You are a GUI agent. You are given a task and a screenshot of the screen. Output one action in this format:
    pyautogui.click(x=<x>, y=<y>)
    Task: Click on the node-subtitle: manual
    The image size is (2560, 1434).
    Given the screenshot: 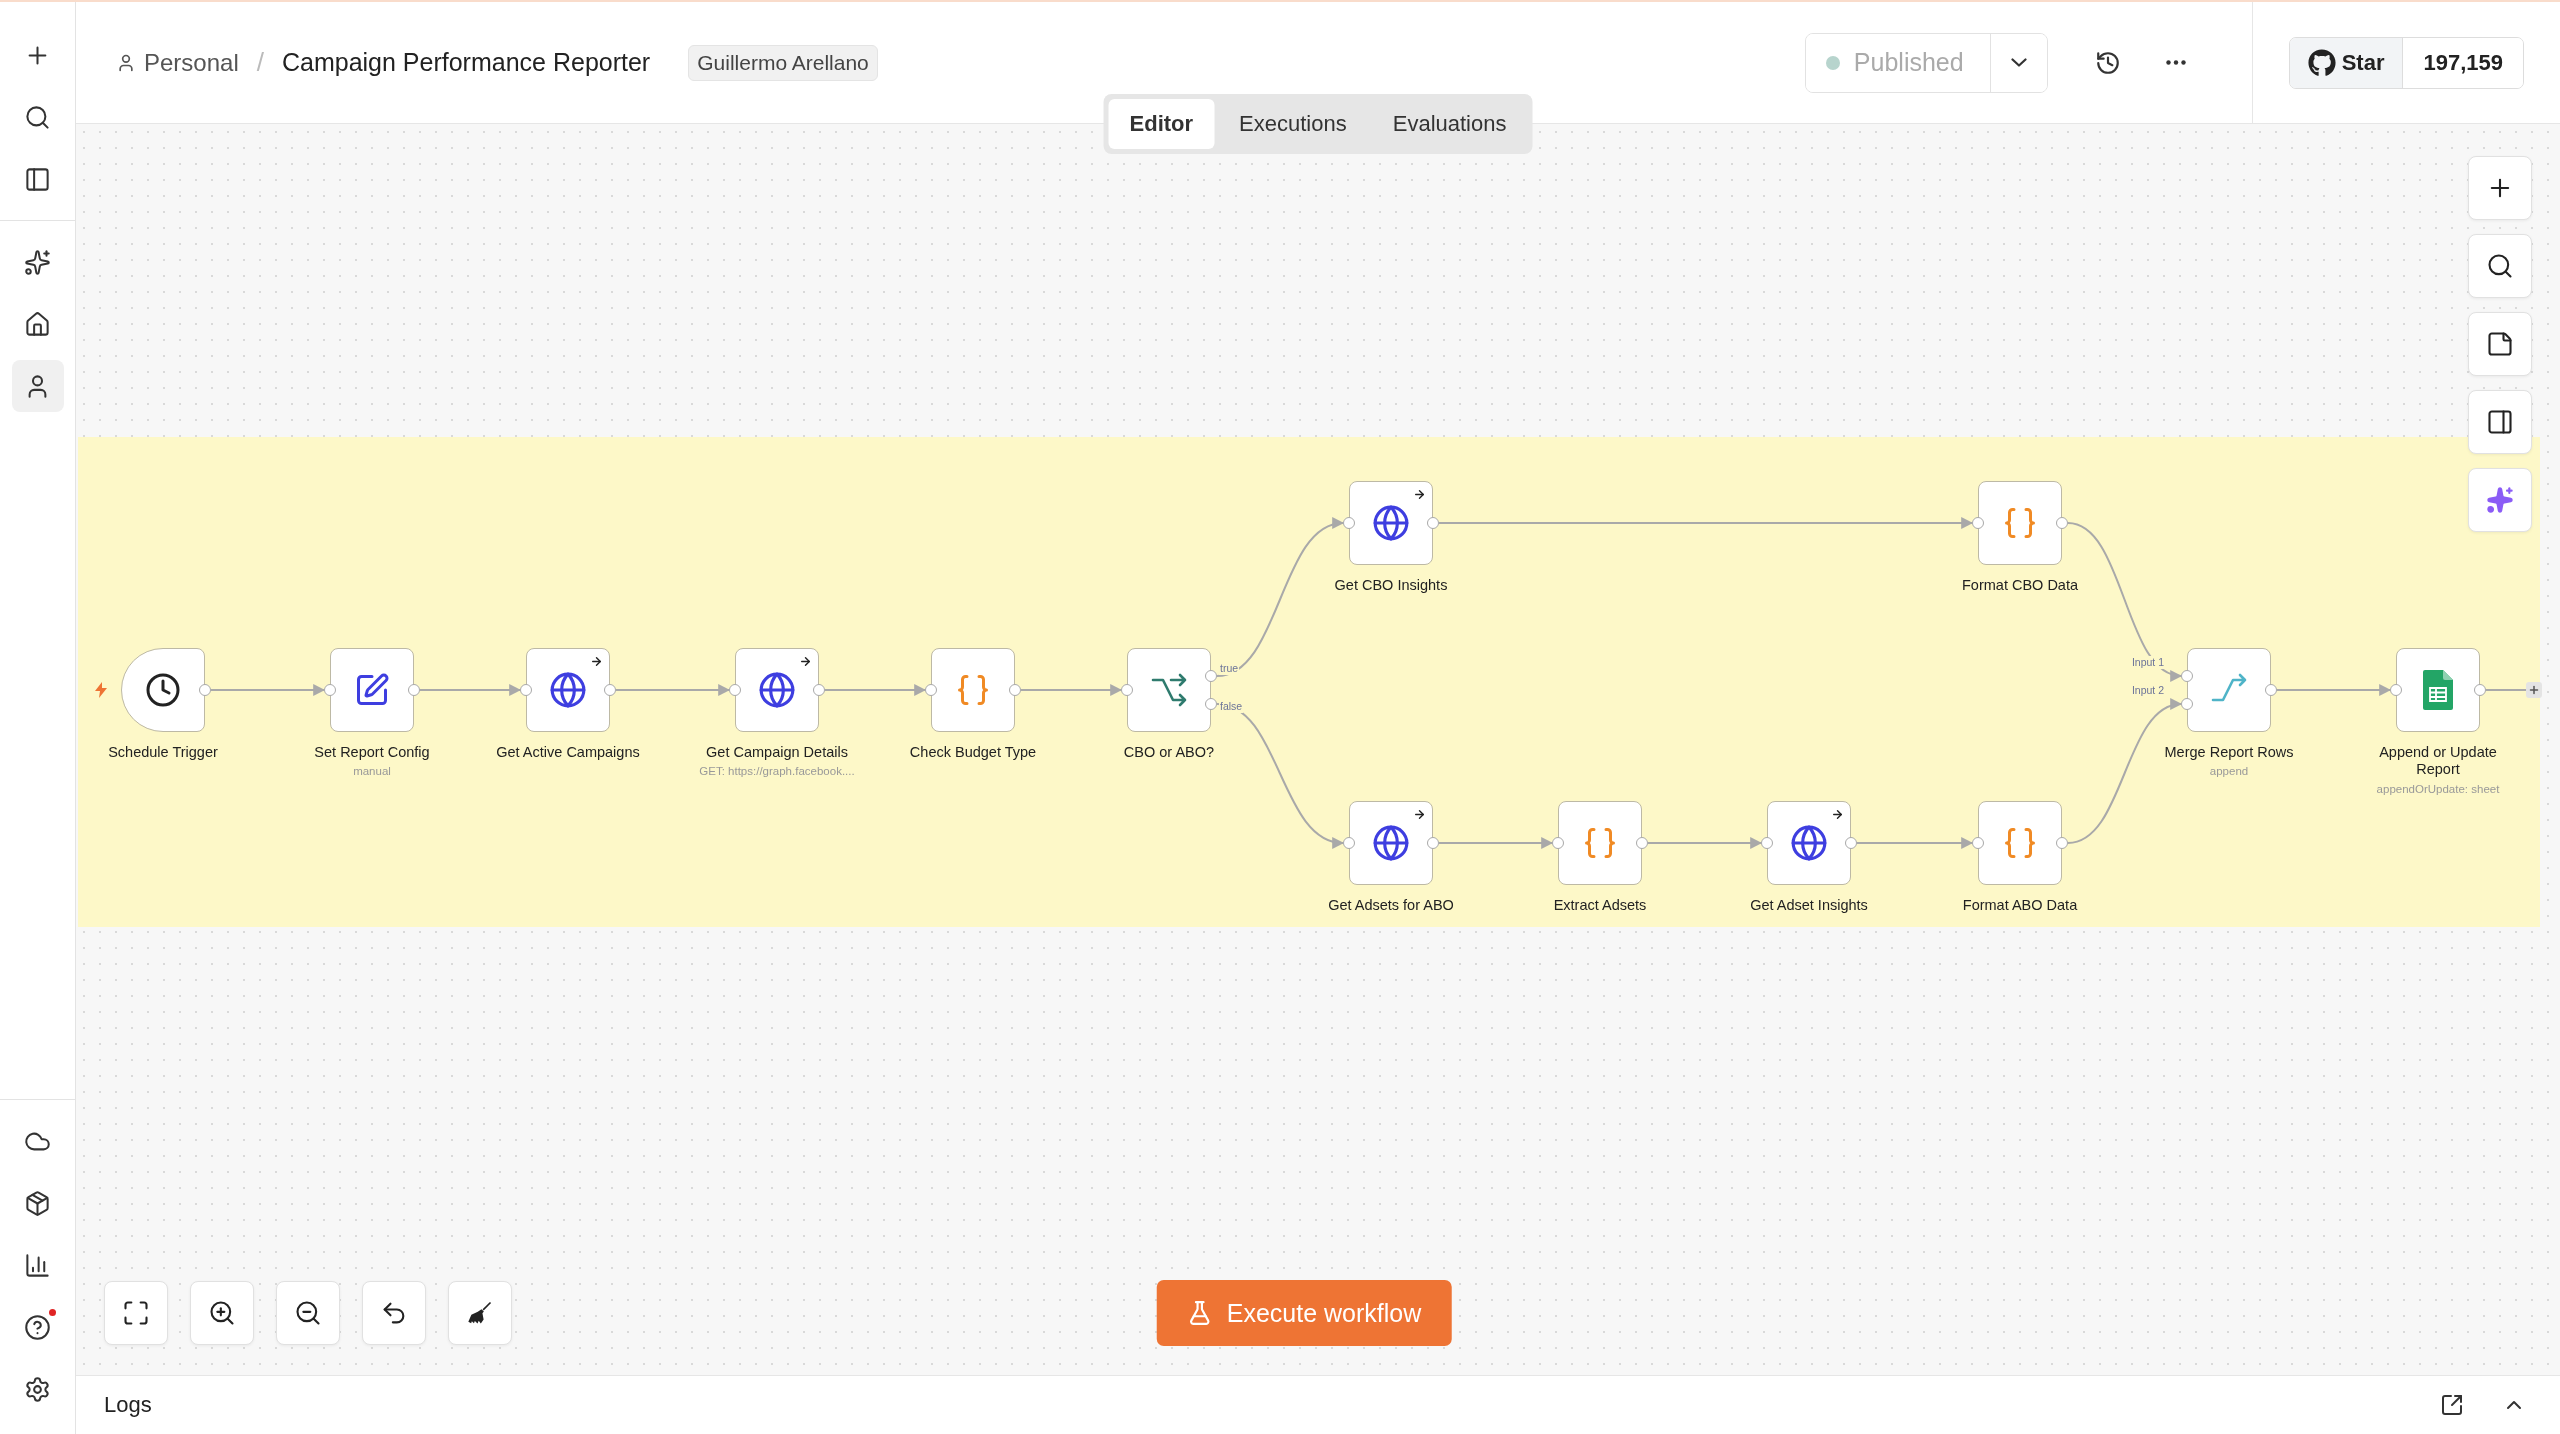 What is the action you would take?
    pyautogui.click(x=372, y=771)
    